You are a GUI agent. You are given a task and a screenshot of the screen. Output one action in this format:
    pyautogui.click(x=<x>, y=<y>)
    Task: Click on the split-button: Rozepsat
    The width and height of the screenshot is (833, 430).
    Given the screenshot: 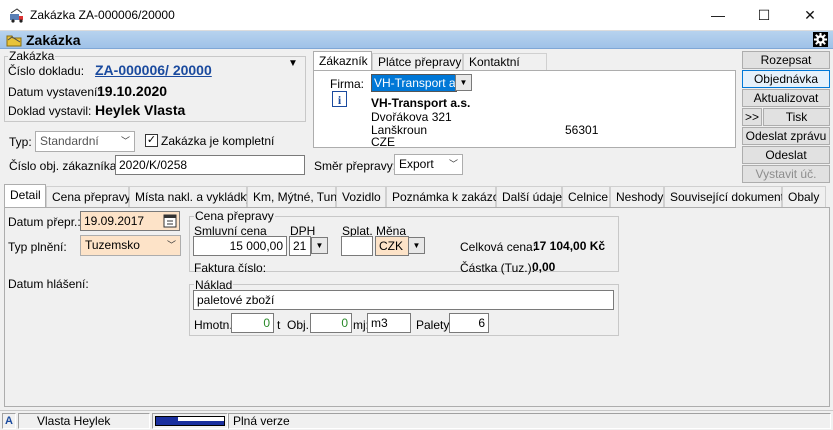 What is the action you would take?
    pyautogui.click(x=786, y=60)
    